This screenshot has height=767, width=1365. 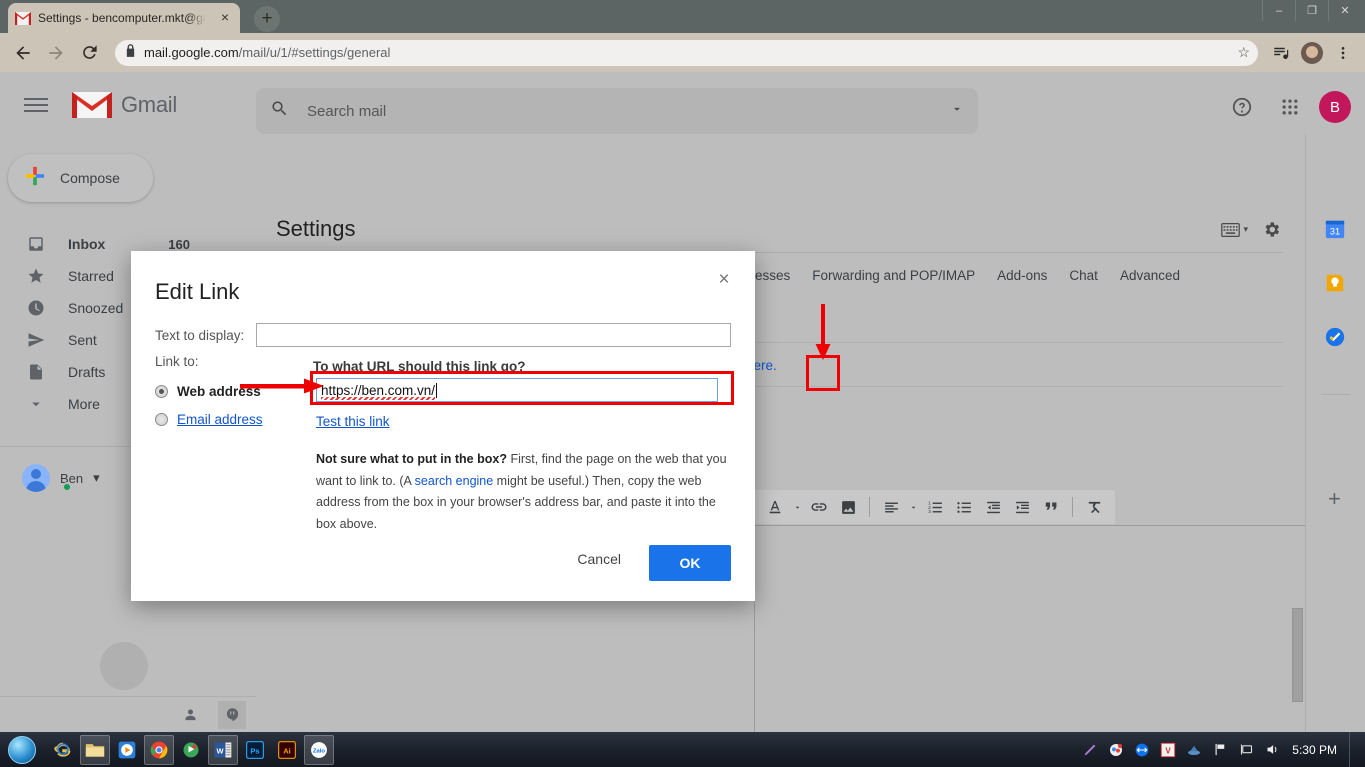 I want to click on settings-header-icons: ▾, so click(x=1251, y=229).